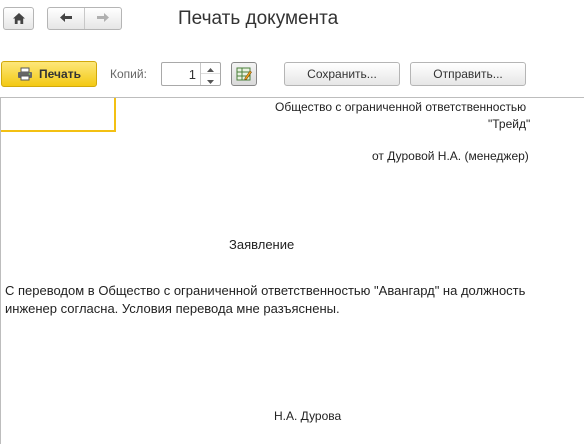  I want to click on edit-table-icon, so click(244, 74).